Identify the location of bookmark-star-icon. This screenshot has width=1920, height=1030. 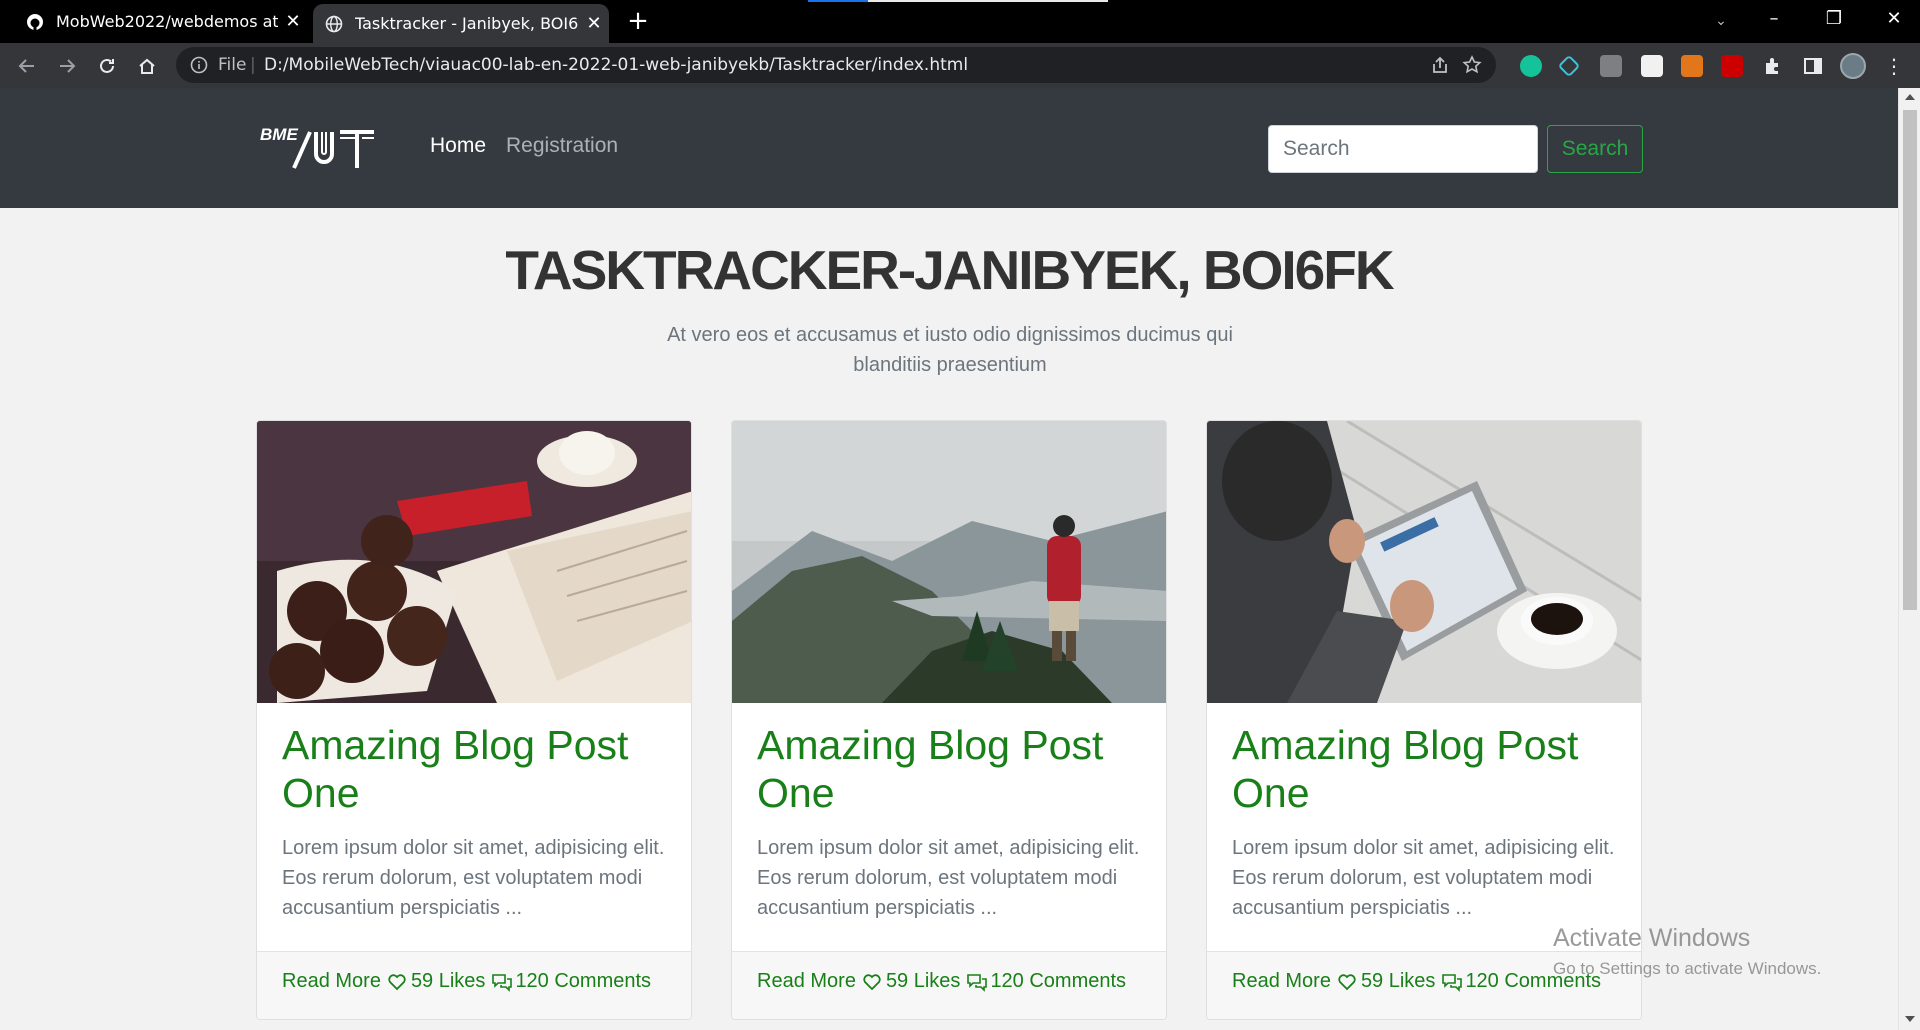
(1472, 65).